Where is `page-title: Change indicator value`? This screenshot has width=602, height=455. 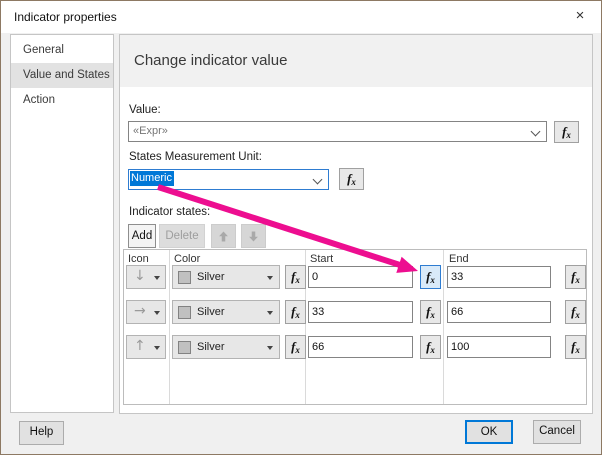
page-title: Change indicator value is located at coordinates (211, 60).